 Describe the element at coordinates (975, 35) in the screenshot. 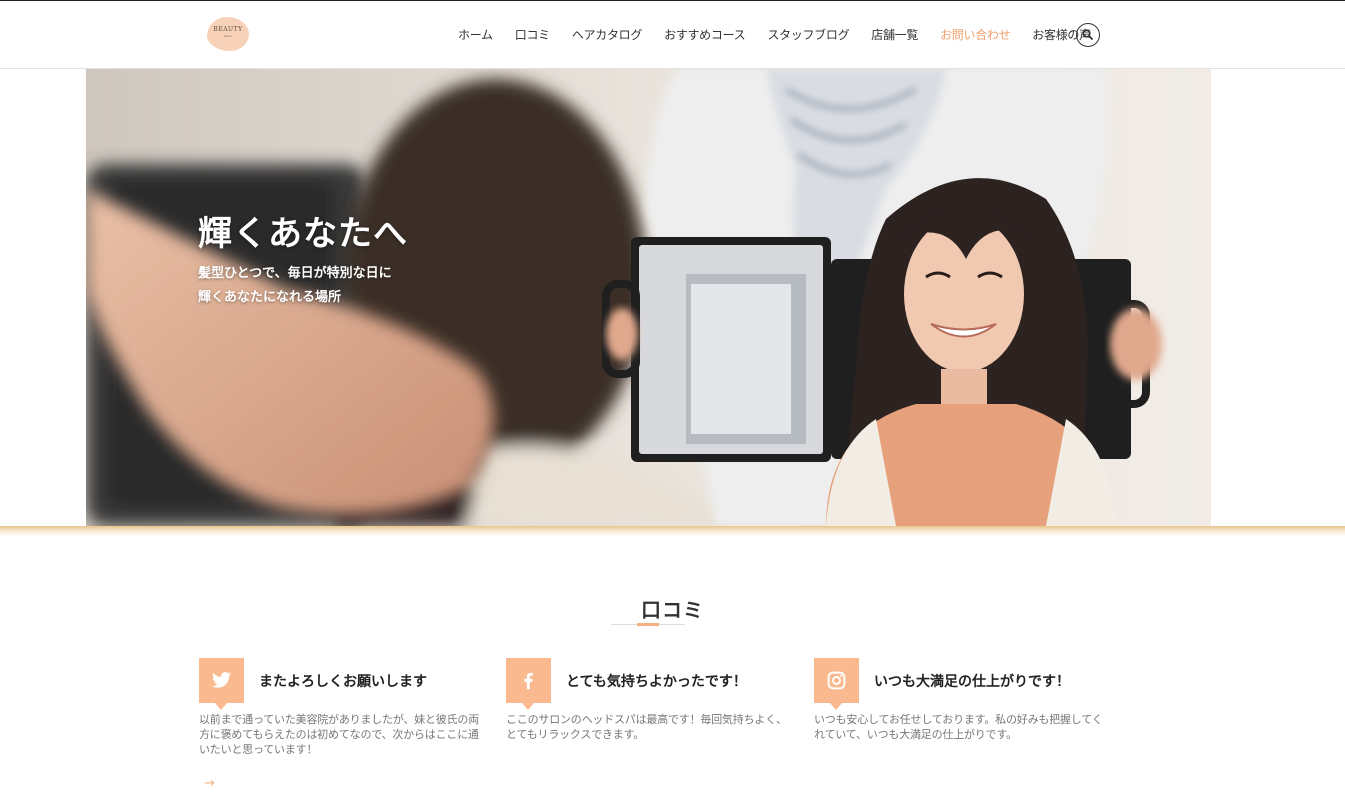

I see `nav-item-contact: お問い合わせ` at that location.